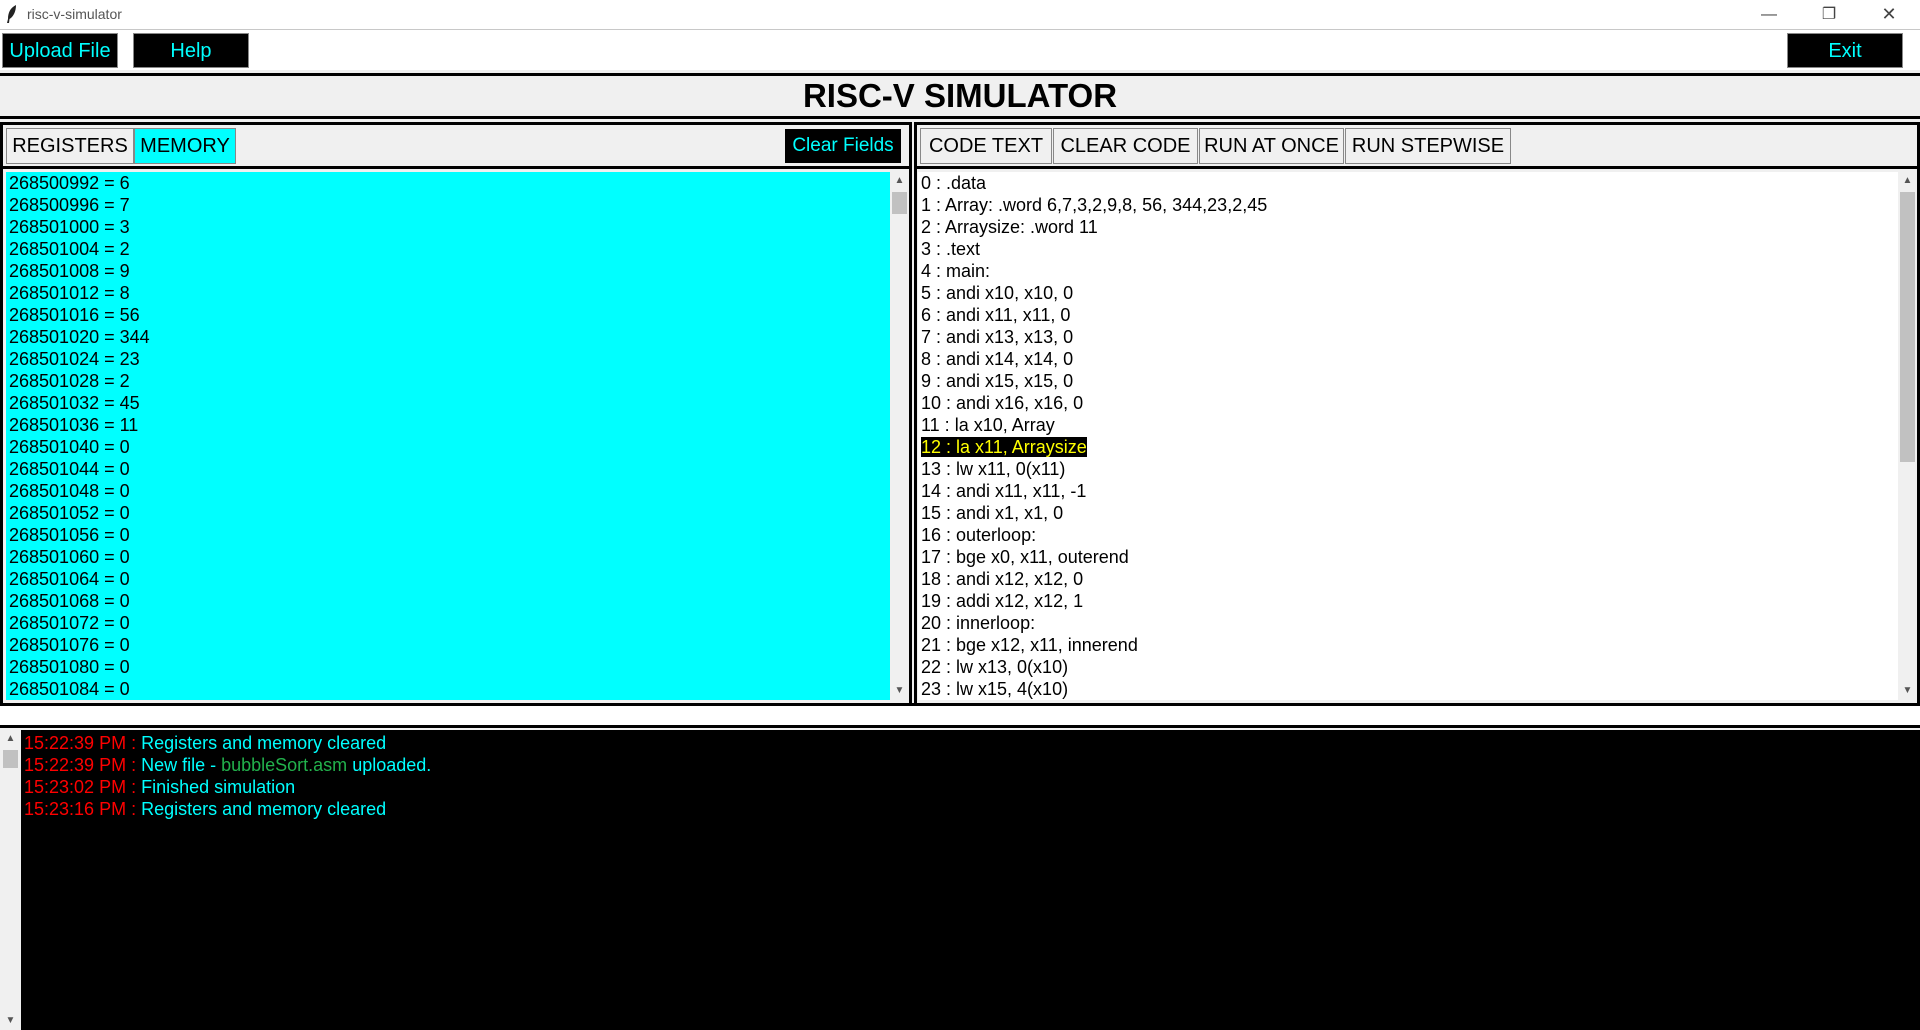 The height and width of the screenshot is (1030, 1920). Describe the element at coordinates (69, 689) in the screenshot. I see `memory-row: 268501084 = 0` at that location.